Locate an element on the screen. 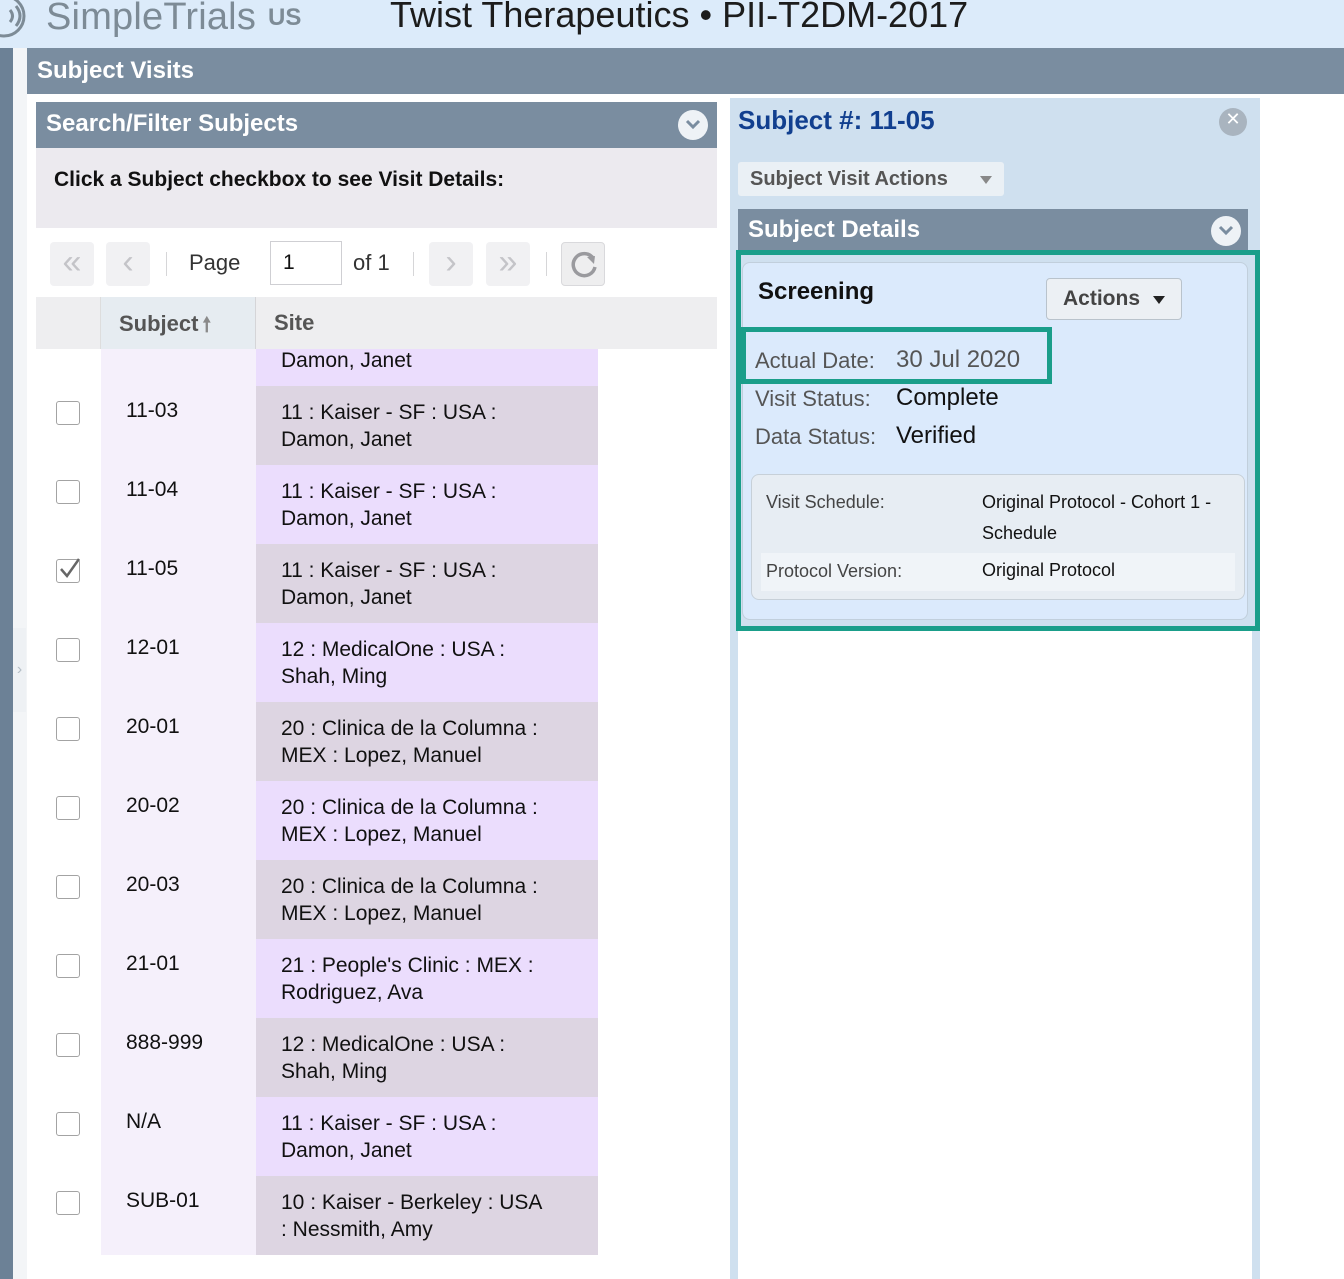  last-page-button: » is located at coordinates (508, 264).